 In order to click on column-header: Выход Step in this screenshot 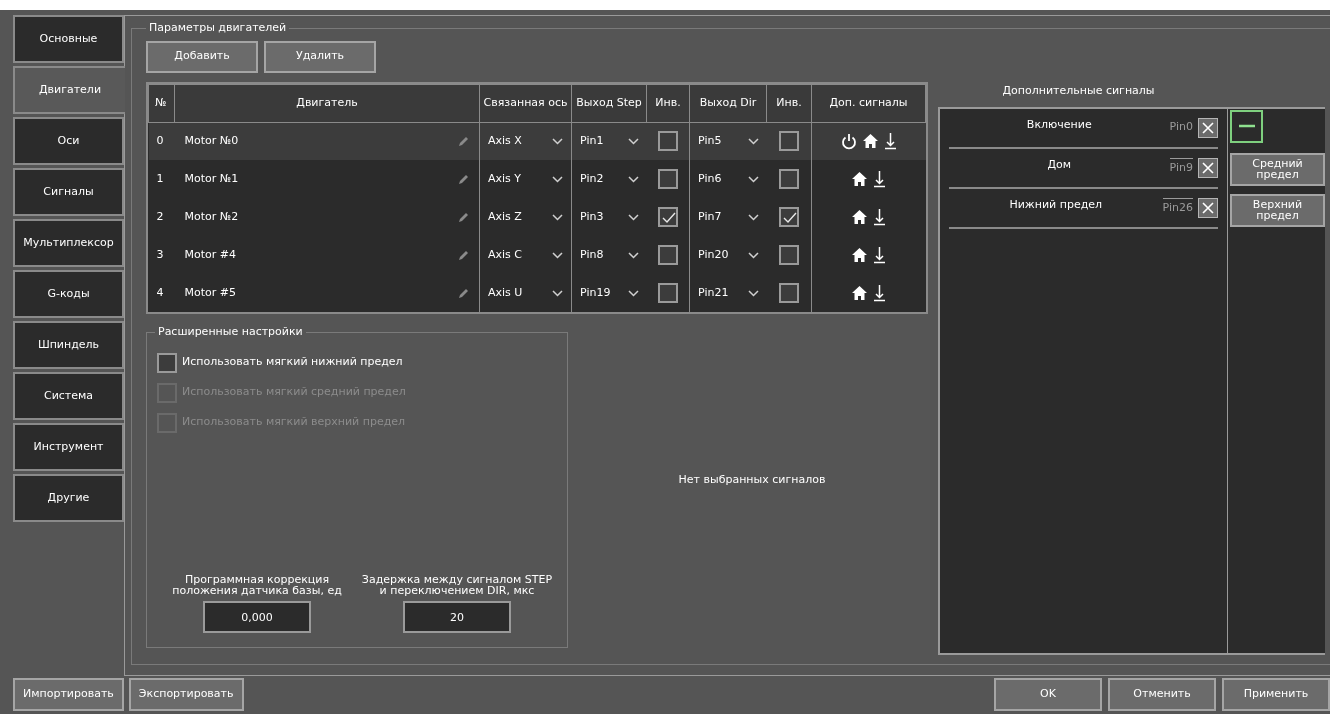, I will do `click(609, 103)`.